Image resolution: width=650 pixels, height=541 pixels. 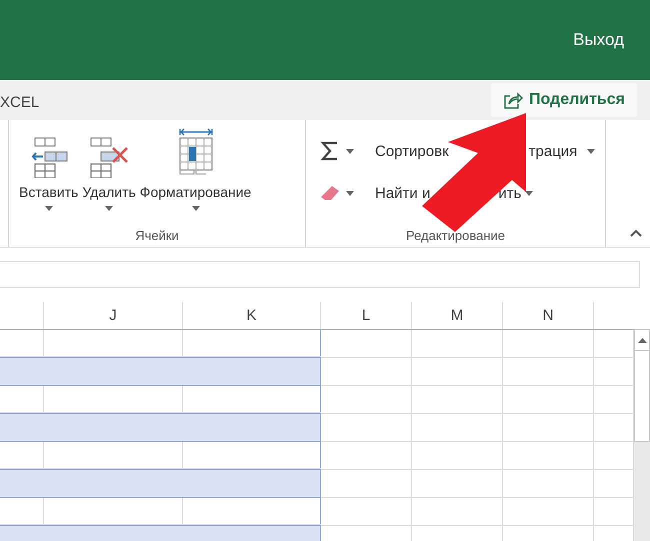 What do you see at coordinates (642, 396) in the screenshot?
I see `scrollbar-thumb` at bounding box center [642, 396].